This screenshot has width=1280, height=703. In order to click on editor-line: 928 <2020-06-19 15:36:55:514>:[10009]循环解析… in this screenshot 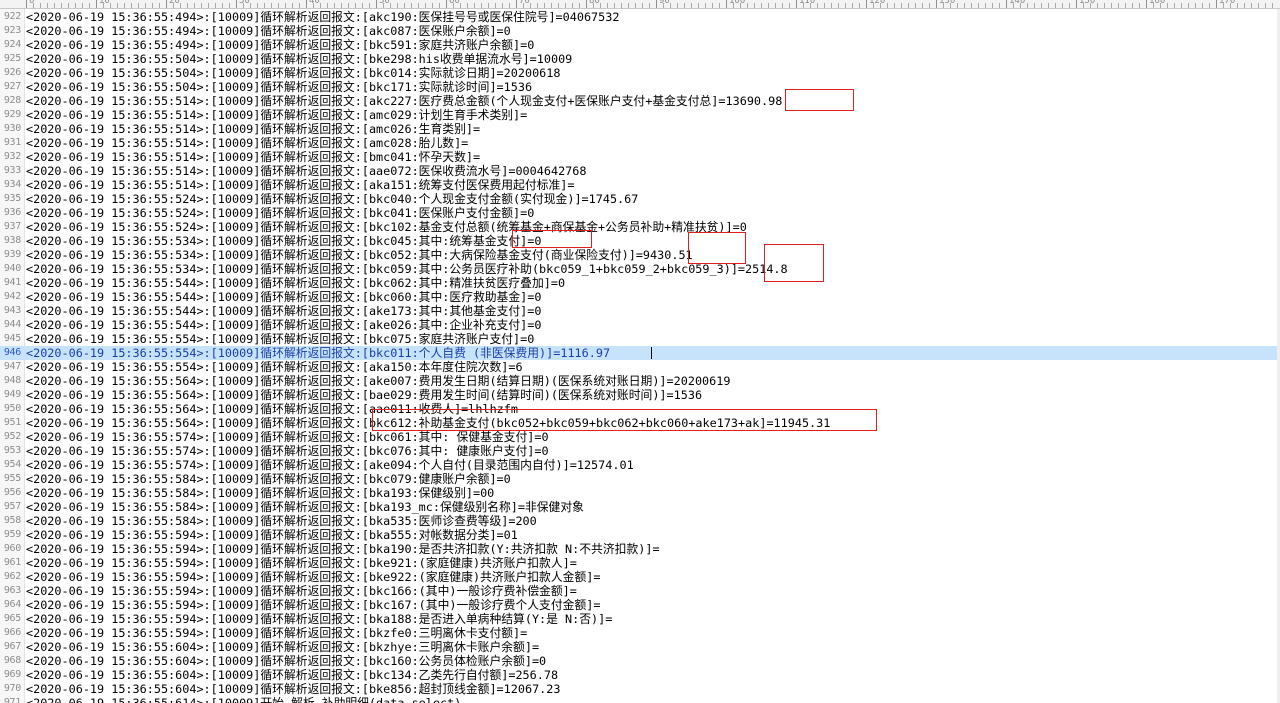, I will do `click(640, 101)`.